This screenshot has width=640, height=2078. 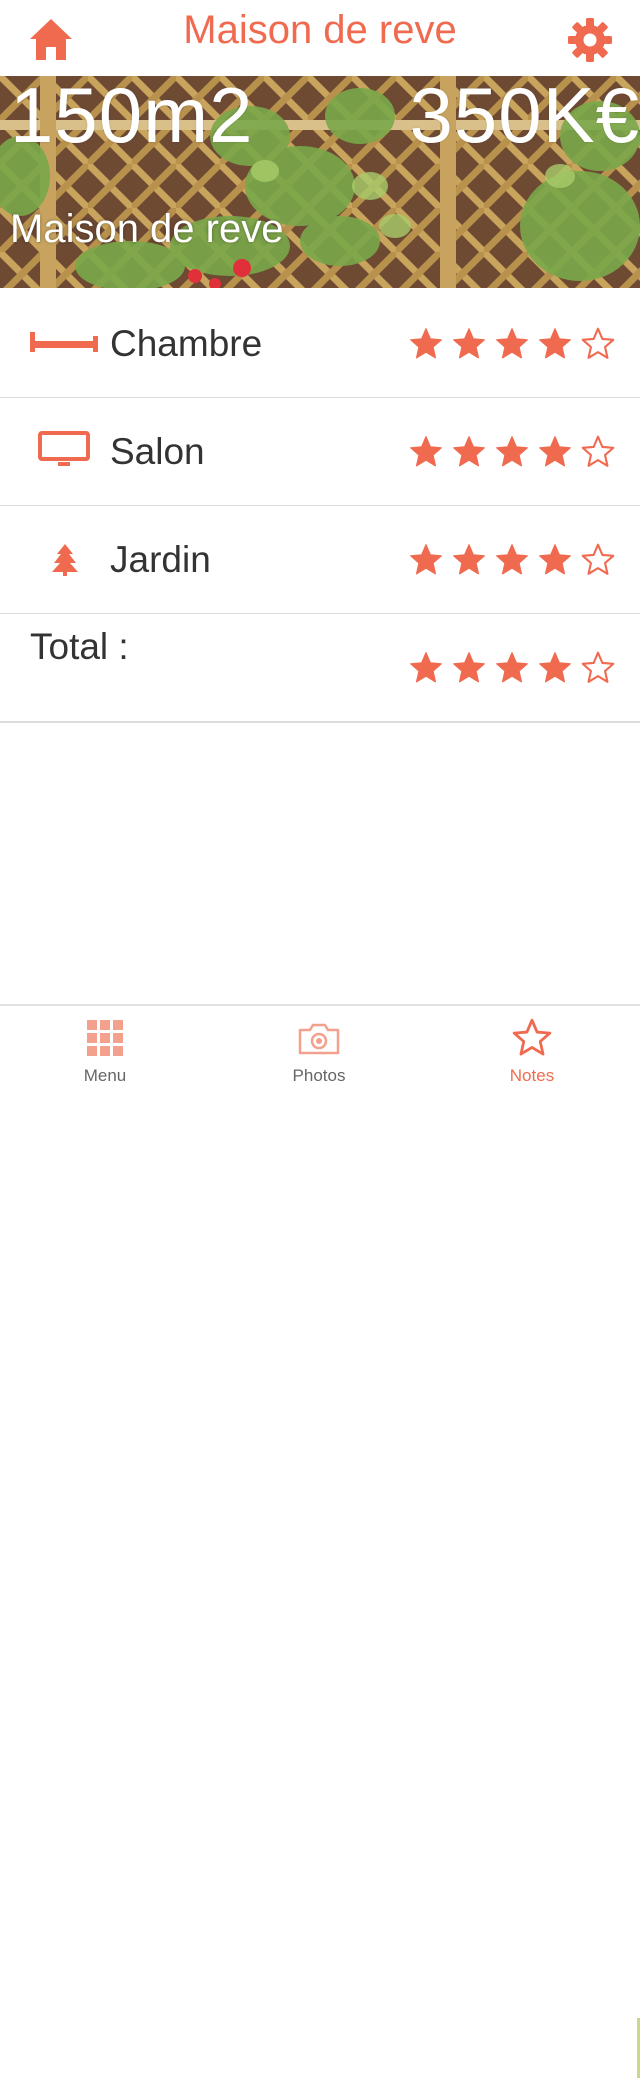 I want to click on gear-icon, so click(x=590, y=40).